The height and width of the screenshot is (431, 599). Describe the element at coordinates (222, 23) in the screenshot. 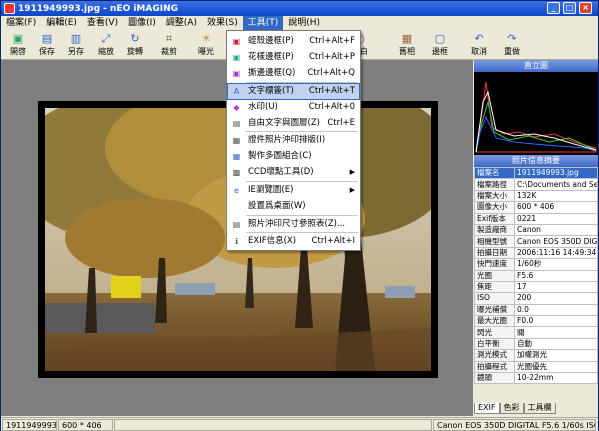

I see `menu-effects: 效果(S)` at that location.